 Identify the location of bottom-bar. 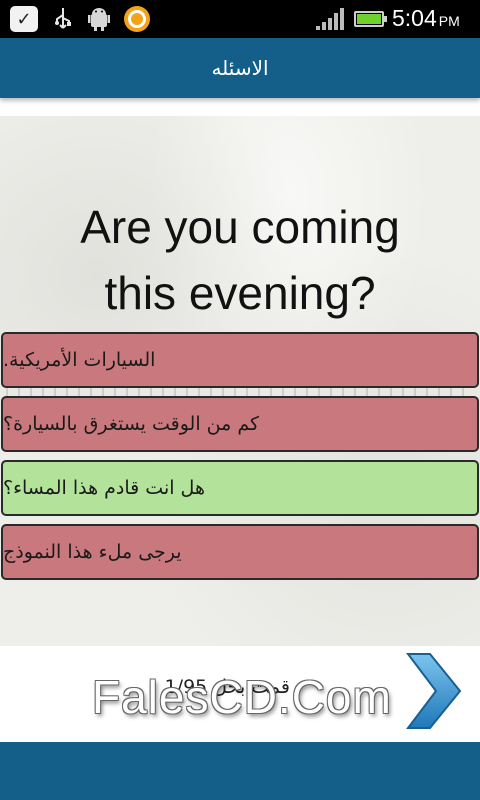
(240, 771).